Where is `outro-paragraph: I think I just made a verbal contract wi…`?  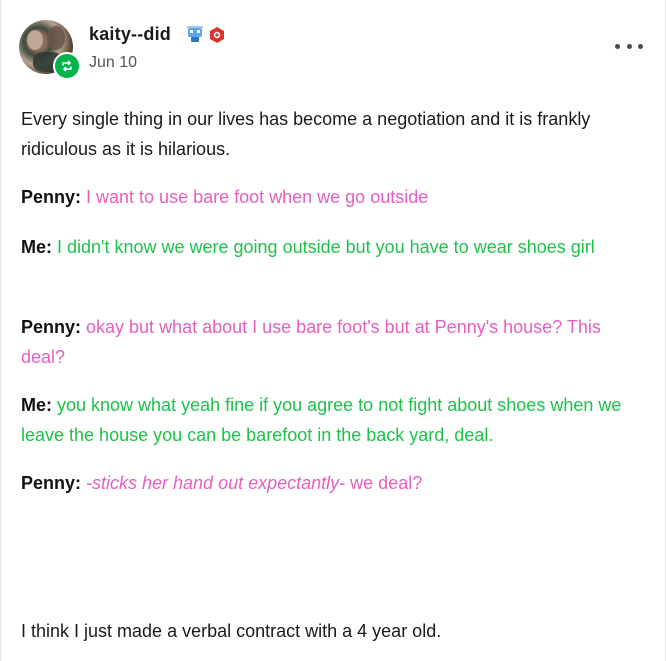 outro-paragraph: I think I just made a verbal contract wi… is located at coordinates (231, 631).